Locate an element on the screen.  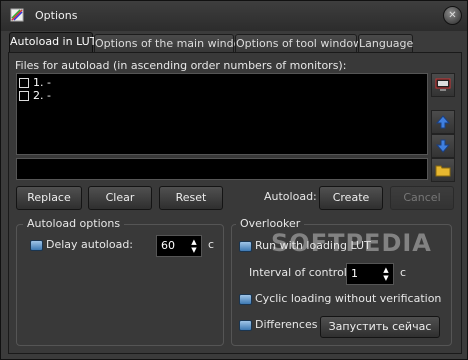
cancel-button: Cancel is located at coordinates (422, 198).